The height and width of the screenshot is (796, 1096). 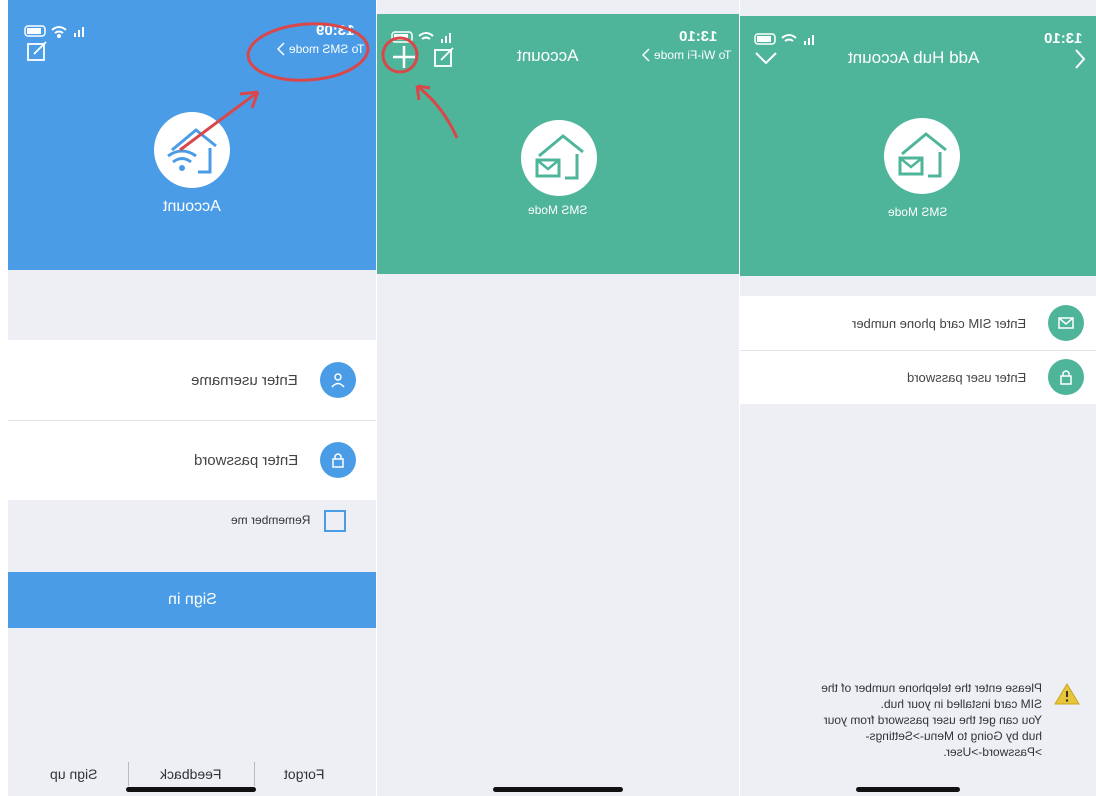 I want to click on annotation-circle, so click(x=274, y=87).